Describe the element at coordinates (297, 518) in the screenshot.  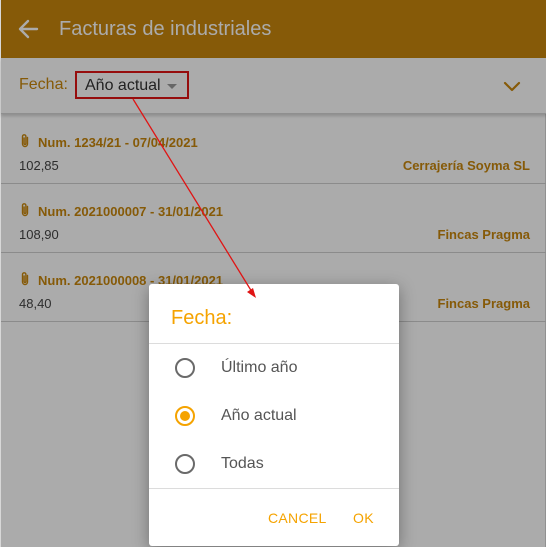
I see `cancel-button: CANCEL` at that location.